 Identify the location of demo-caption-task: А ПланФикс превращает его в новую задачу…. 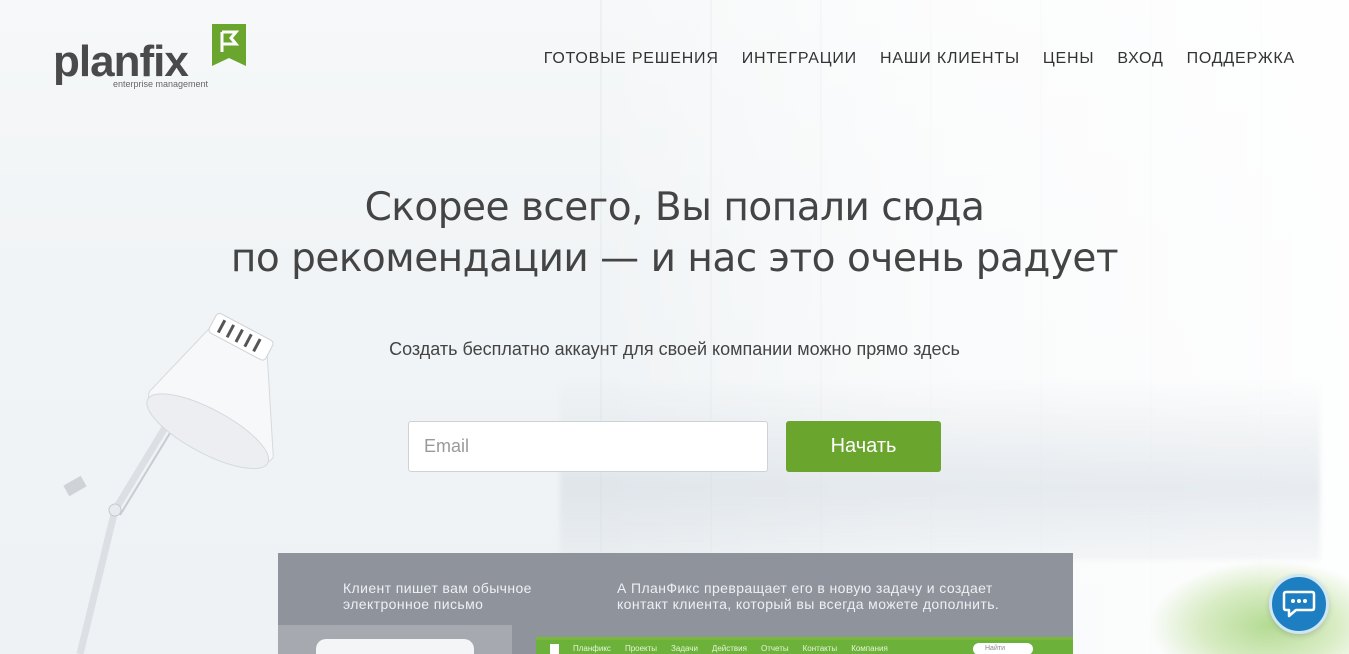
(808, 596).